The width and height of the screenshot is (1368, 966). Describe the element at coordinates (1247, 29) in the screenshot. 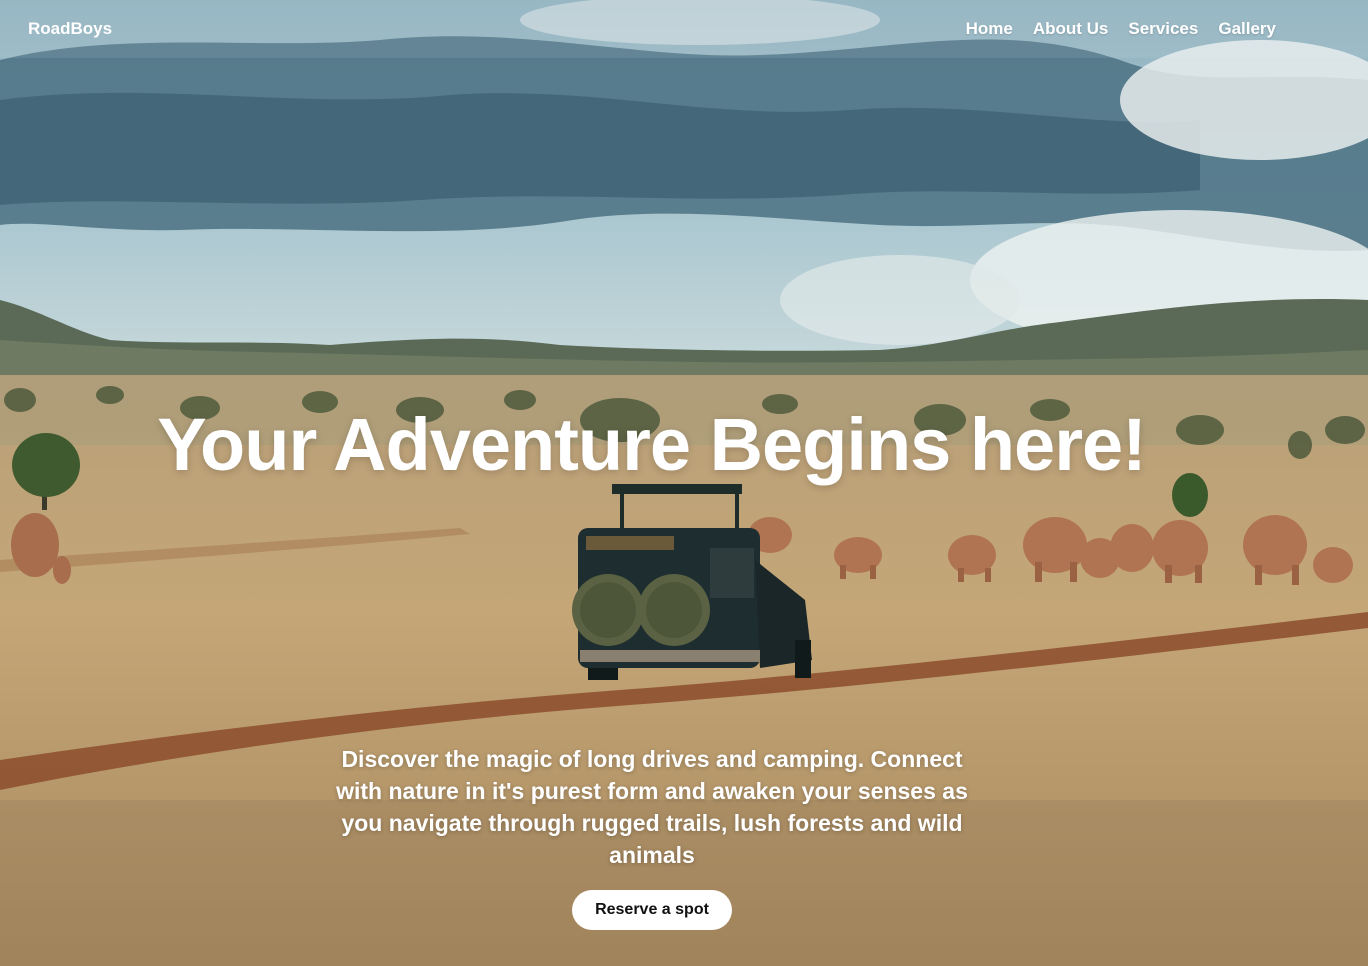

I see `nav-link-gallery: Gallery` at that location.